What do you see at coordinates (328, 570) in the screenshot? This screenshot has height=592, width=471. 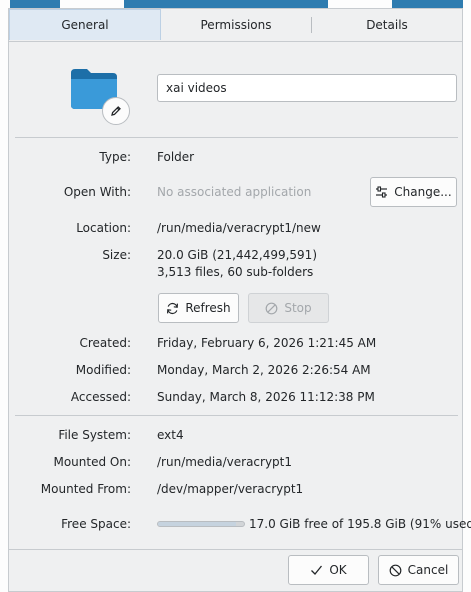 I see `ok-button: OK` at bounding box center [328, 570].